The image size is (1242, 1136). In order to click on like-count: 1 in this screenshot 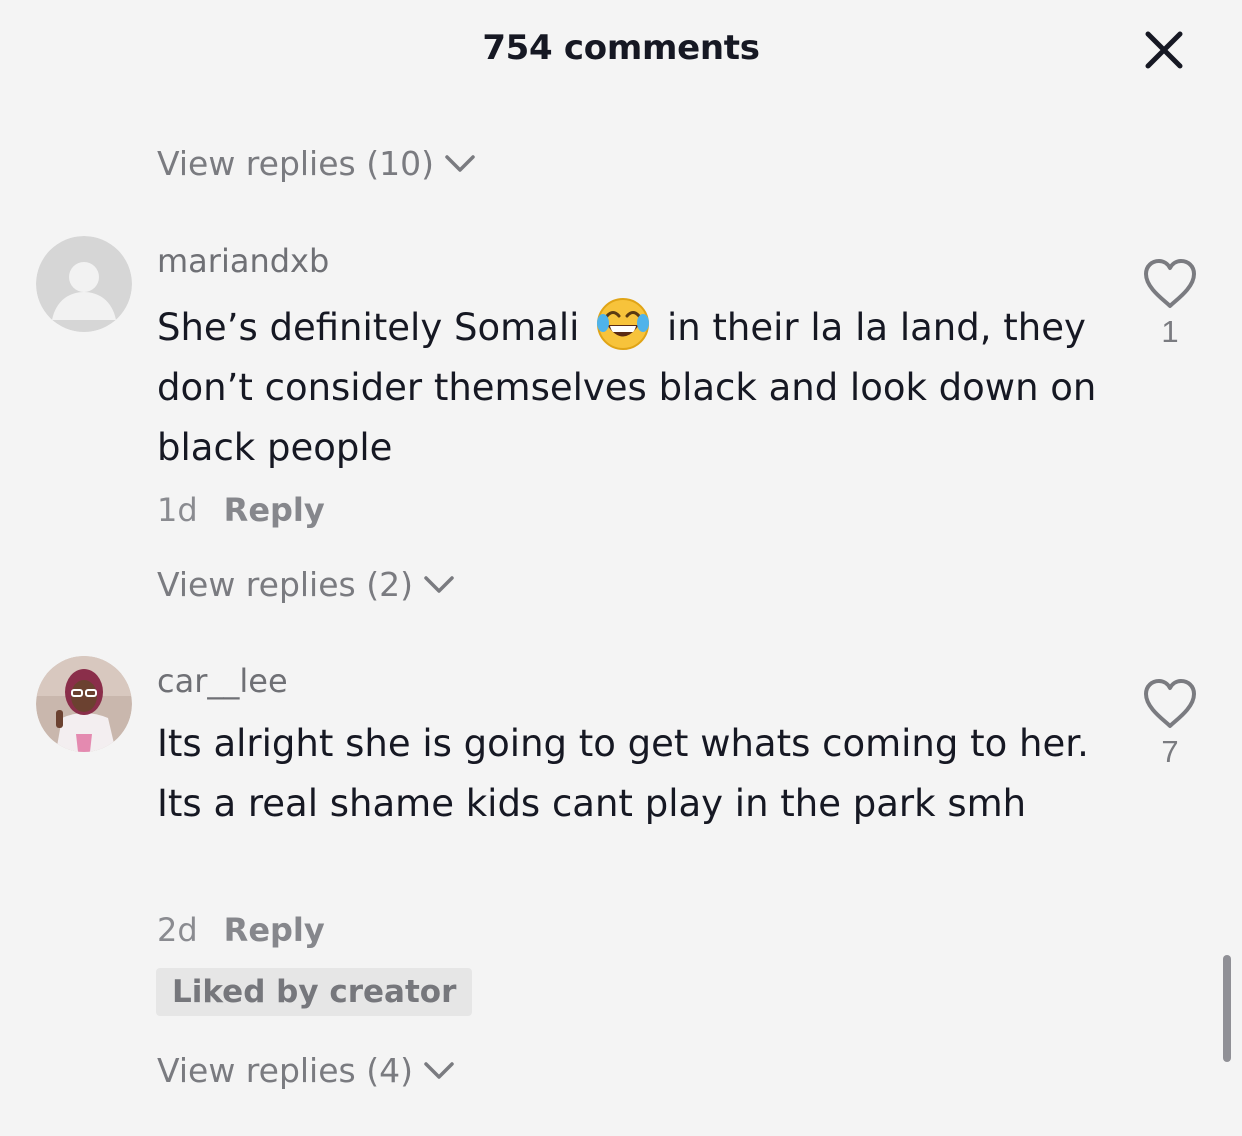, I will do `click(1170, 331)`.